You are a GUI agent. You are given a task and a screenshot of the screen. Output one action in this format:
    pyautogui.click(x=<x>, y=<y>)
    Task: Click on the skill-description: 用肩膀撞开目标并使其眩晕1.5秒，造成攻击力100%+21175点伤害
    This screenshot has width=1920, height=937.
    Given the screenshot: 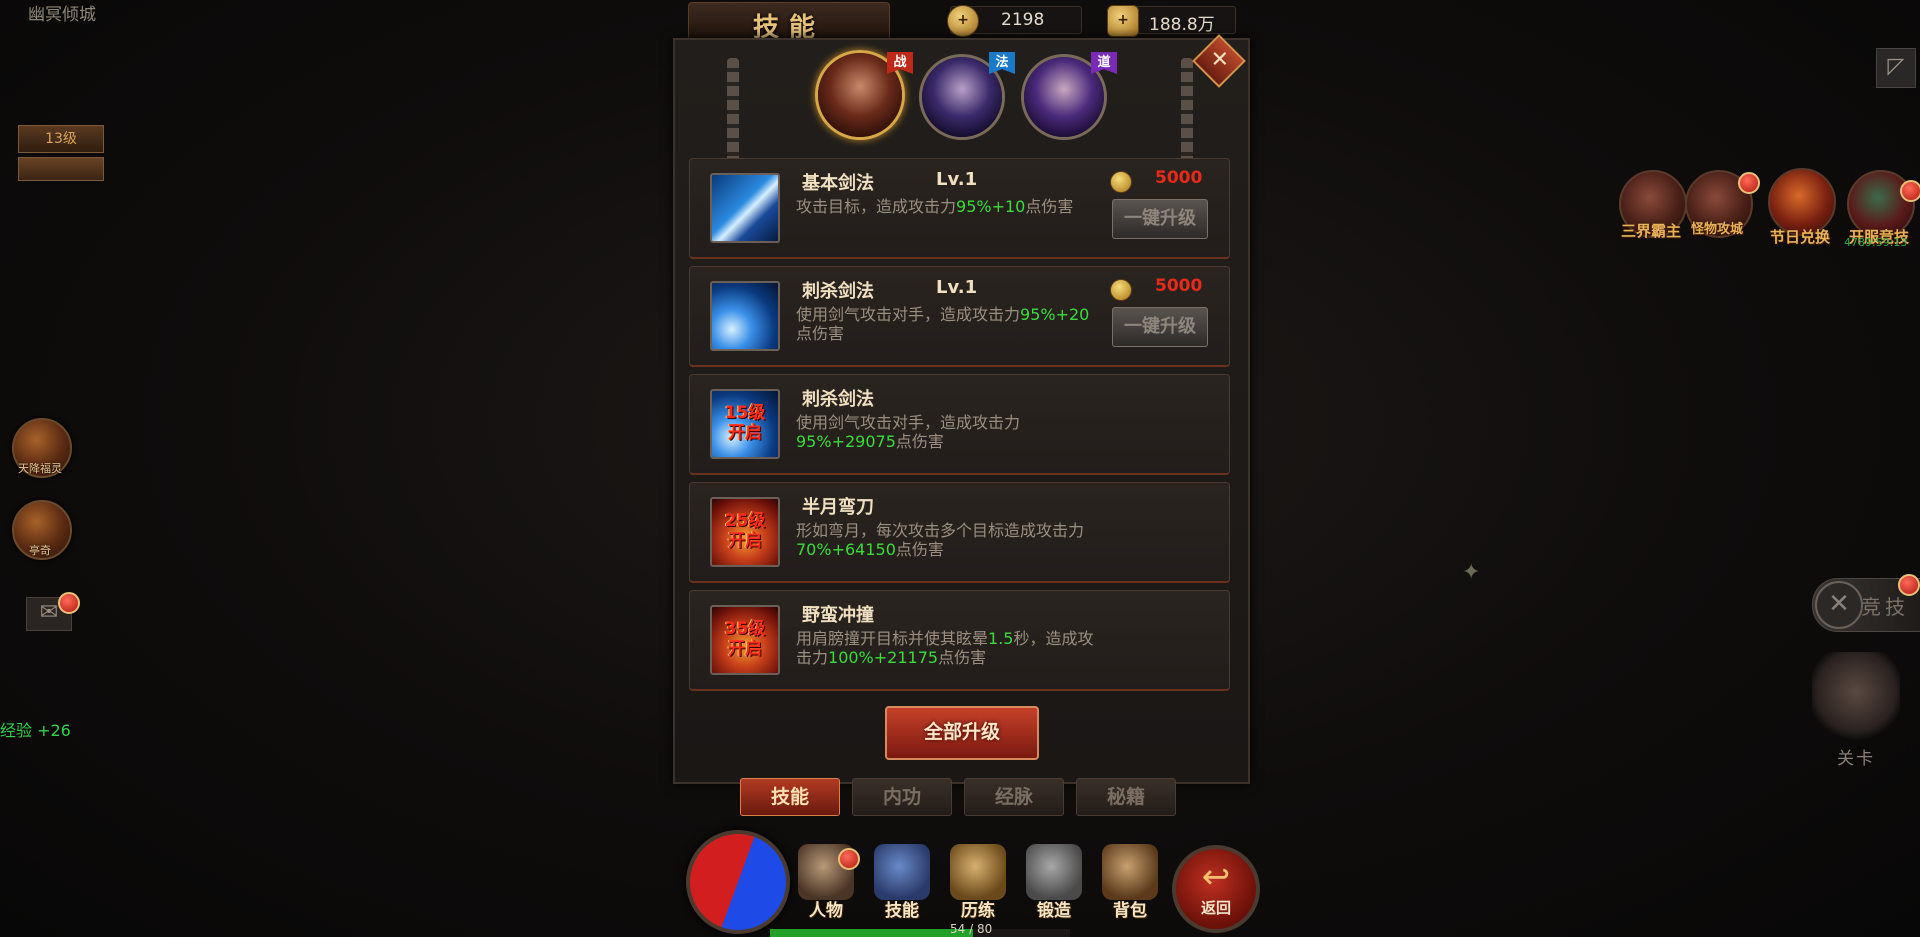 What is the action you would take?
    pyautogui.click(x=945, y=648)
    